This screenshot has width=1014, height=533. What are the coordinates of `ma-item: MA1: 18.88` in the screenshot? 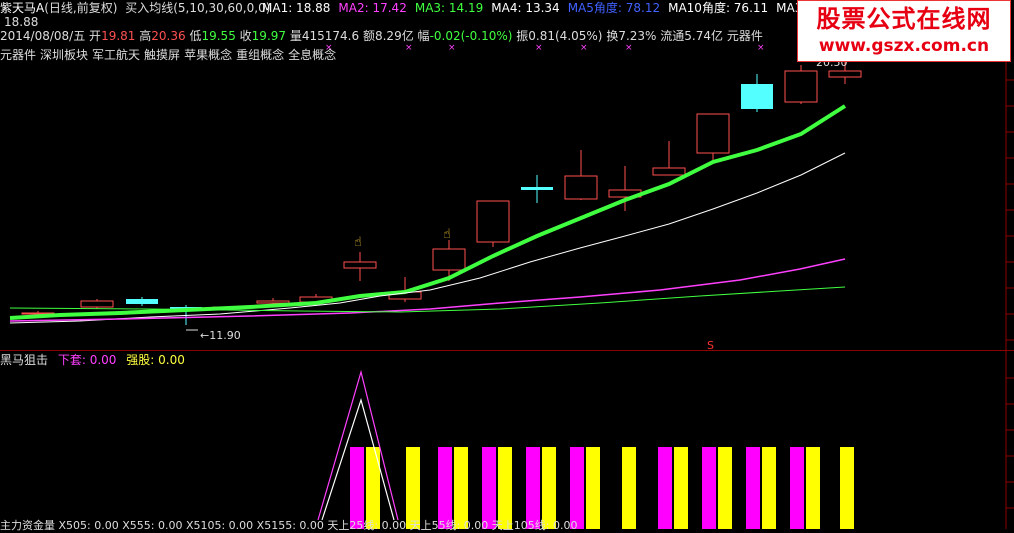 It's located at (296, 8).